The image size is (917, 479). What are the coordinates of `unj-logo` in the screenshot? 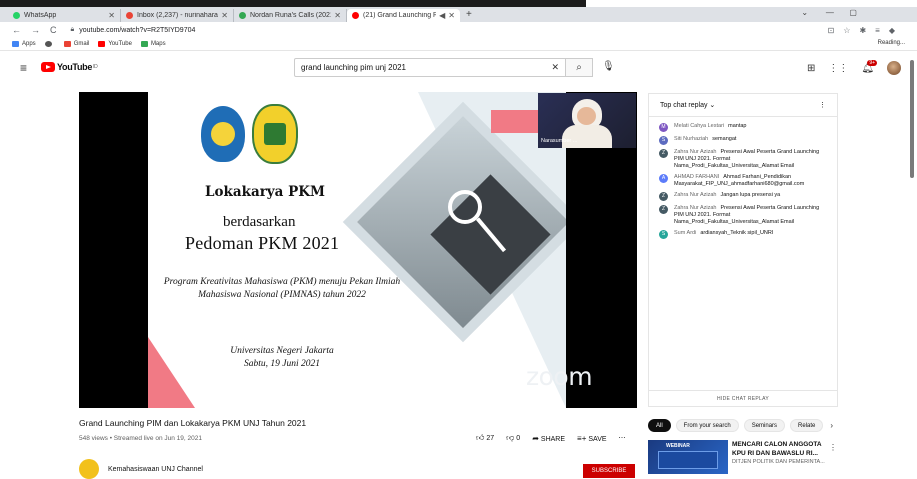 It's located at (275, 134).